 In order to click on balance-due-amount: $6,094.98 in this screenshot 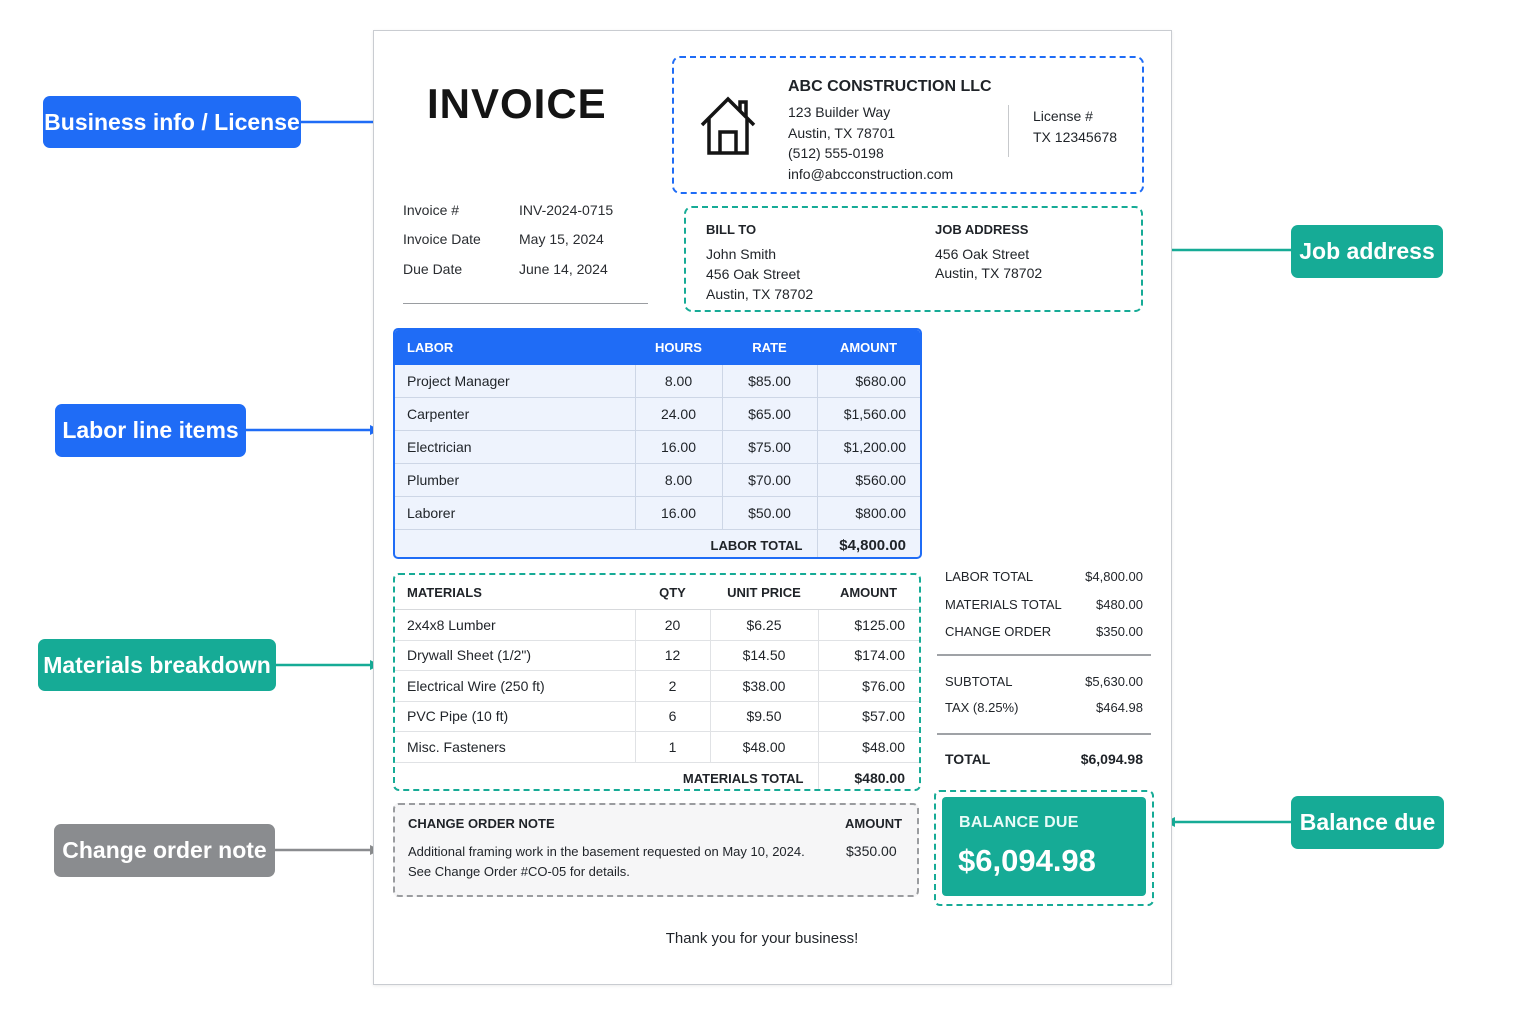, I will do `click(1027, 860)`.